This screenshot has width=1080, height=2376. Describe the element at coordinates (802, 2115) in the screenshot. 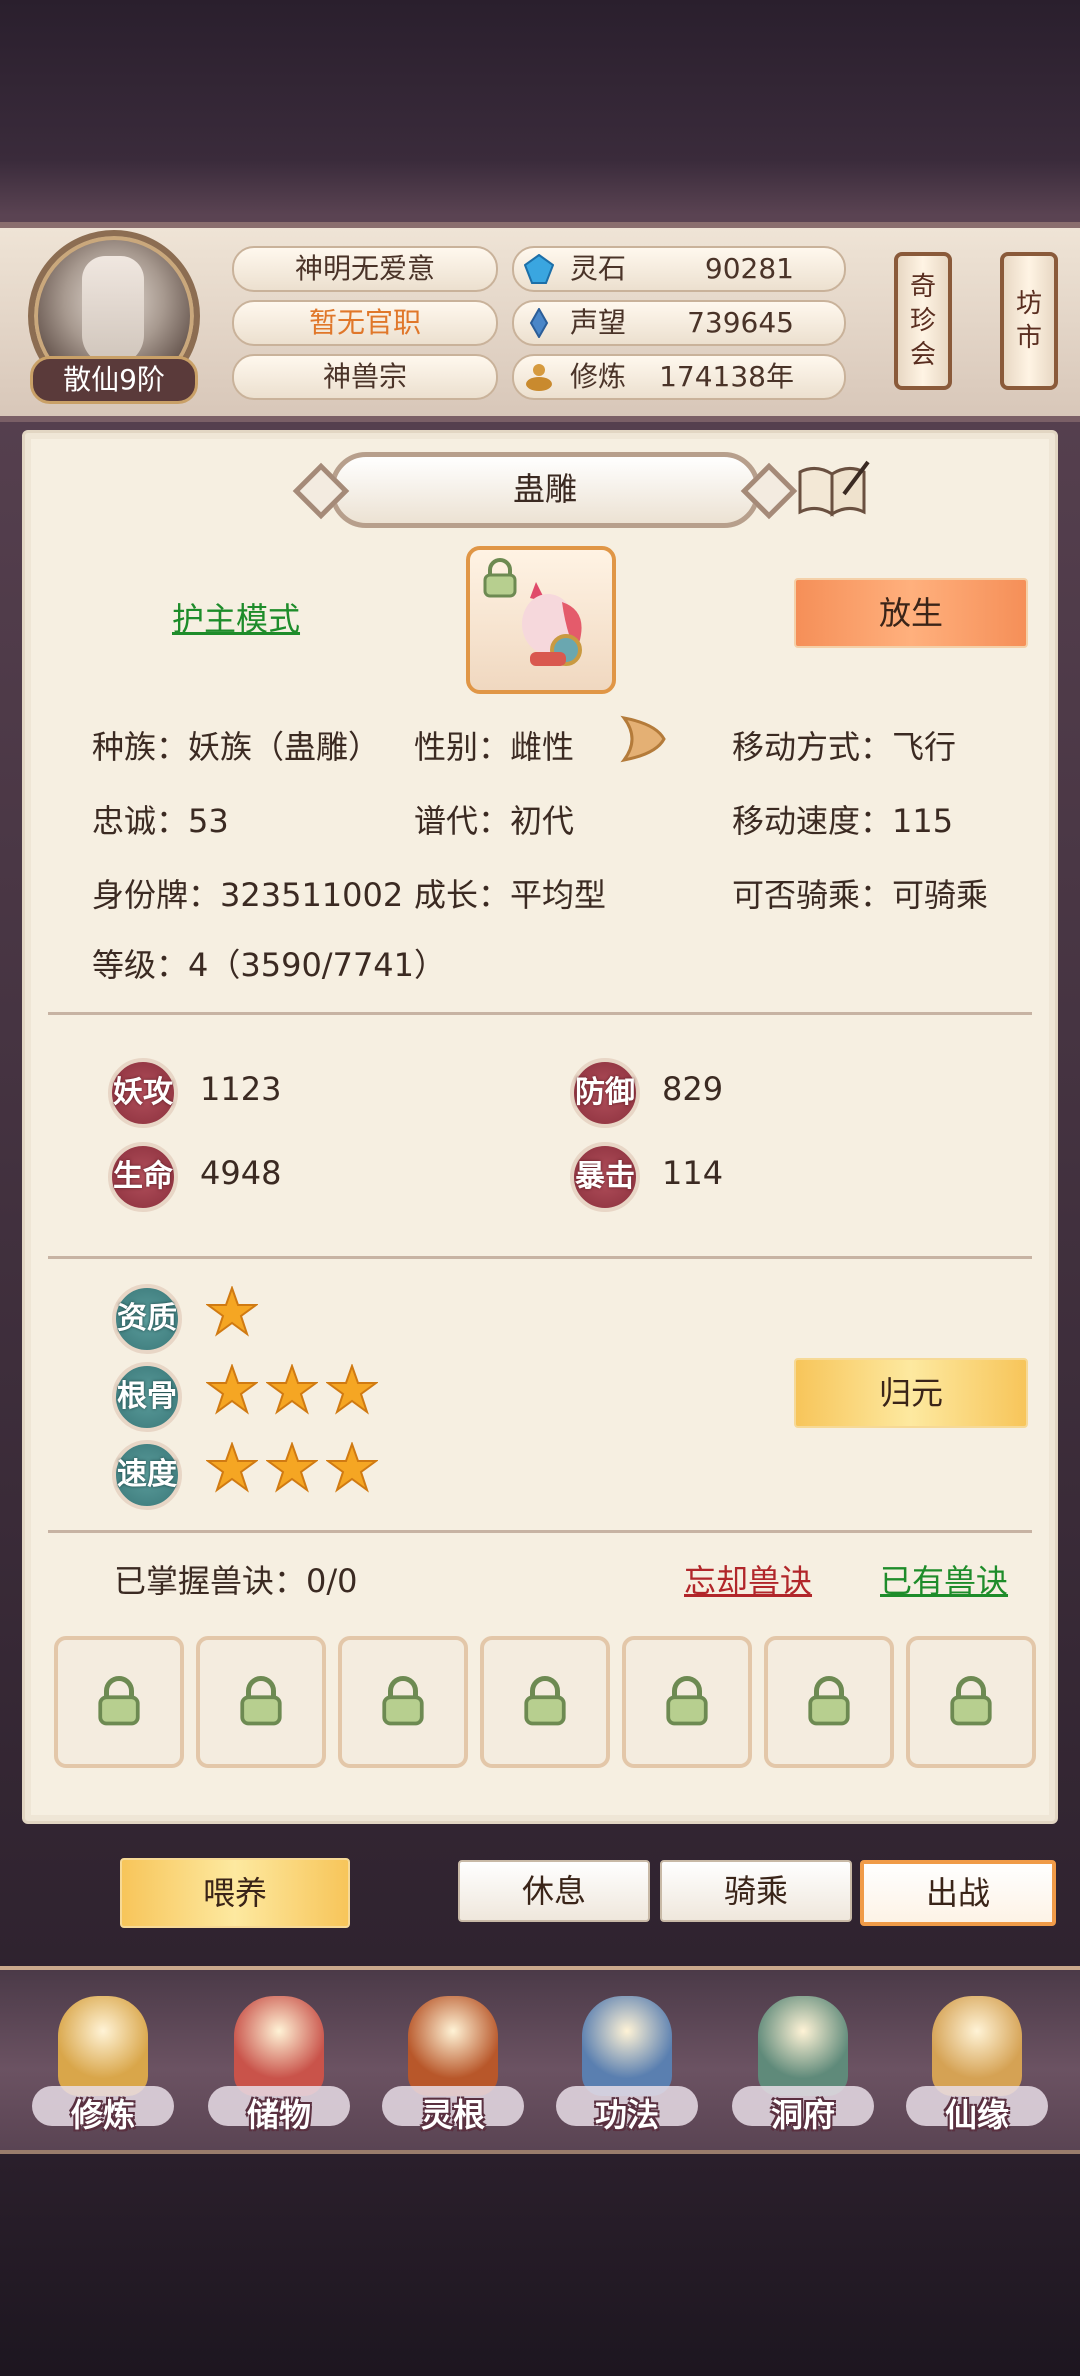

I see `nav-item-label: 洞府` at that location.